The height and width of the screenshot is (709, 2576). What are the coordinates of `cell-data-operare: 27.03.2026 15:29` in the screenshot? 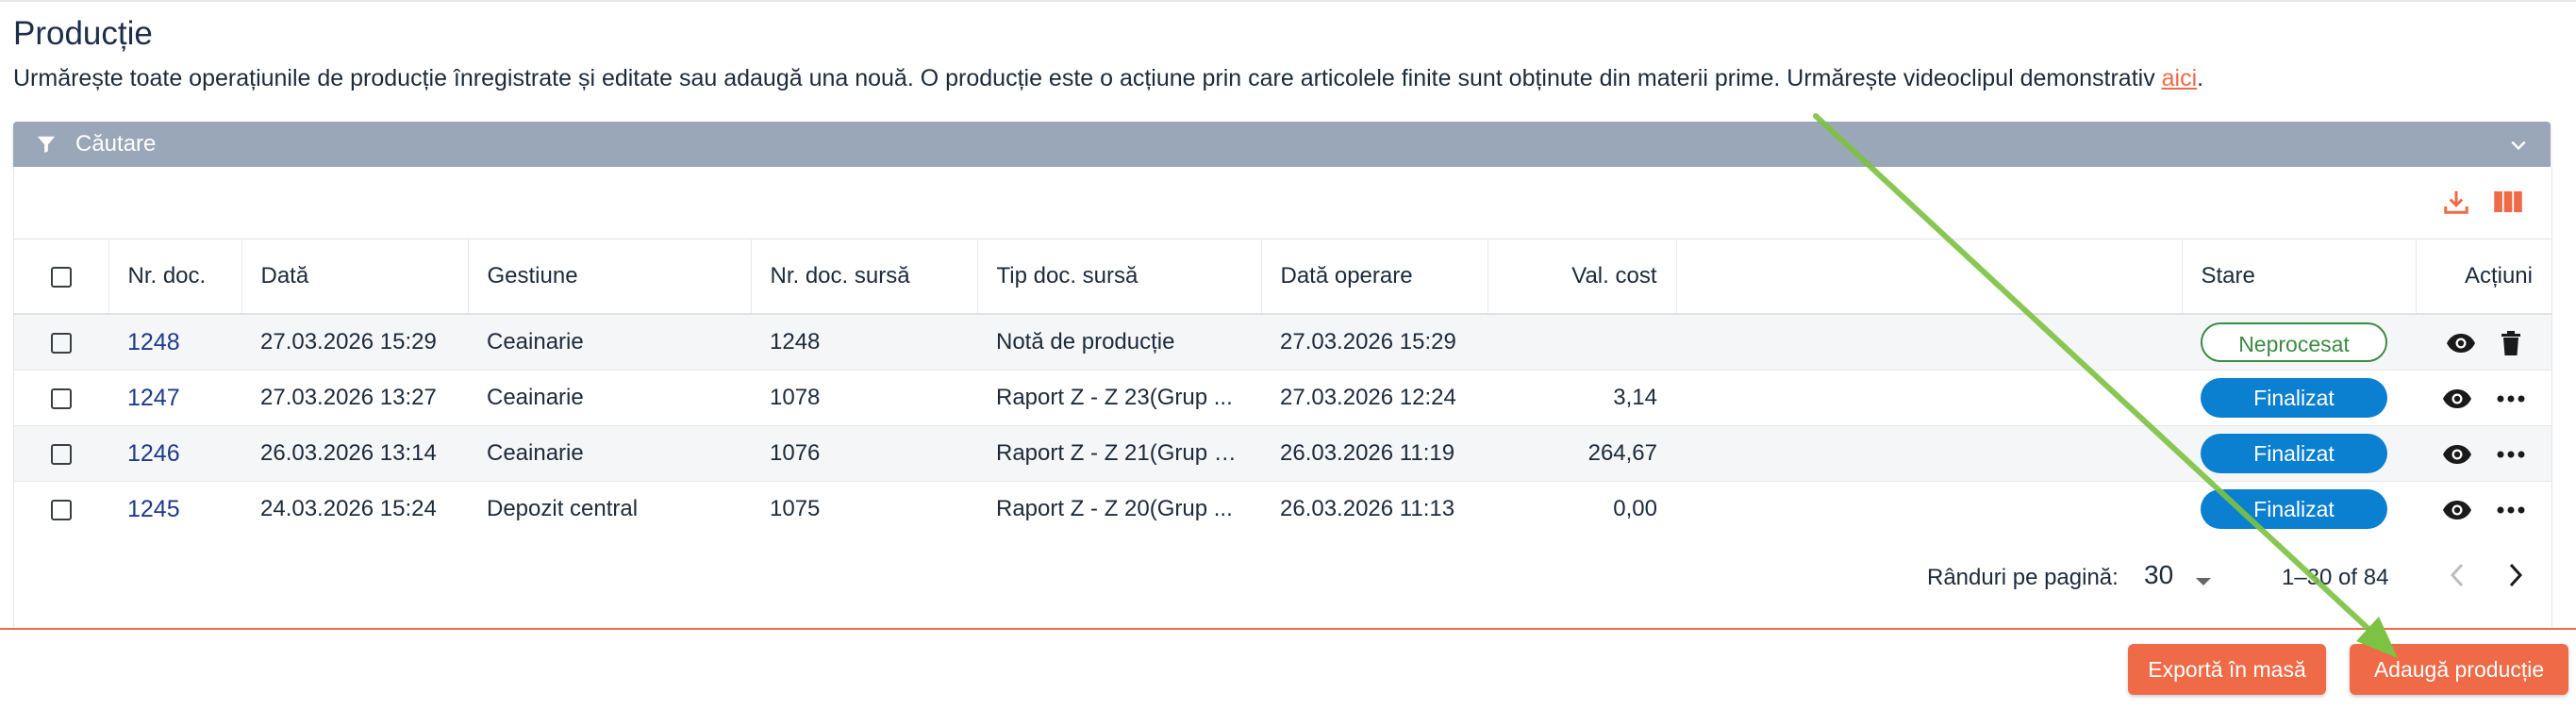 It's located at (1374, 342).